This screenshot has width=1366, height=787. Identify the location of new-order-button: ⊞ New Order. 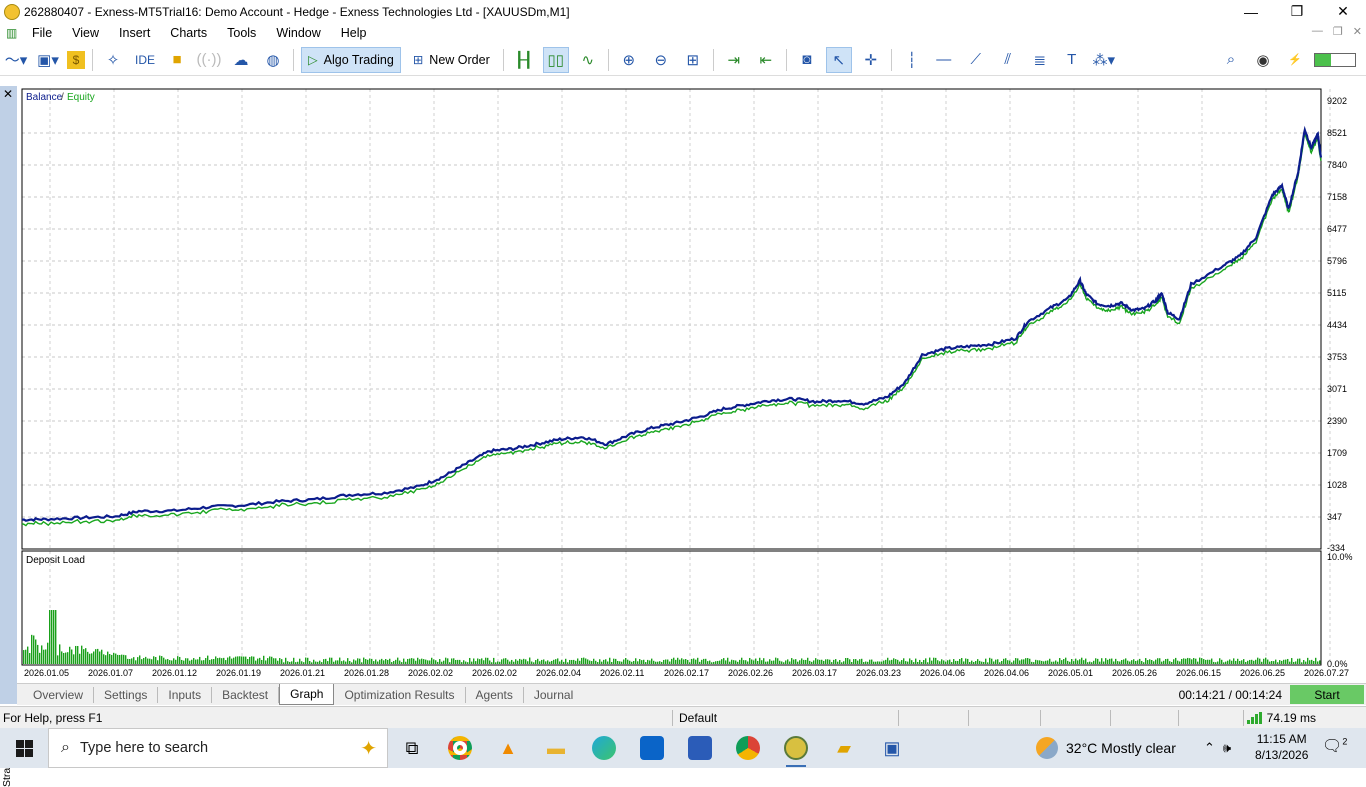
(451, 60).